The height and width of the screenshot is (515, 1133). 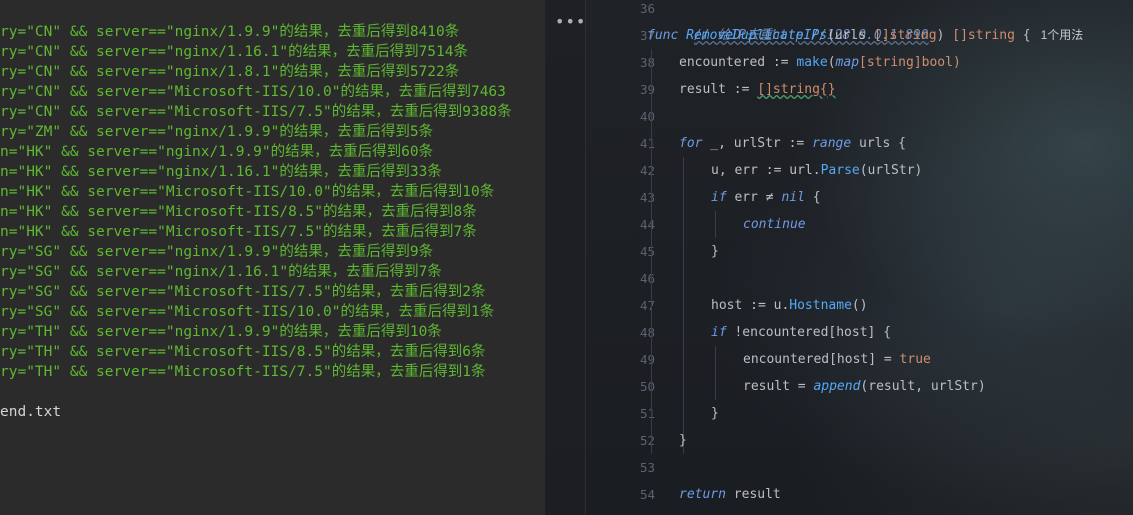 What do you see at coordinates (915, 359) in the screenshot?
I see `literal-true: true` at bounding box center [915, 359].